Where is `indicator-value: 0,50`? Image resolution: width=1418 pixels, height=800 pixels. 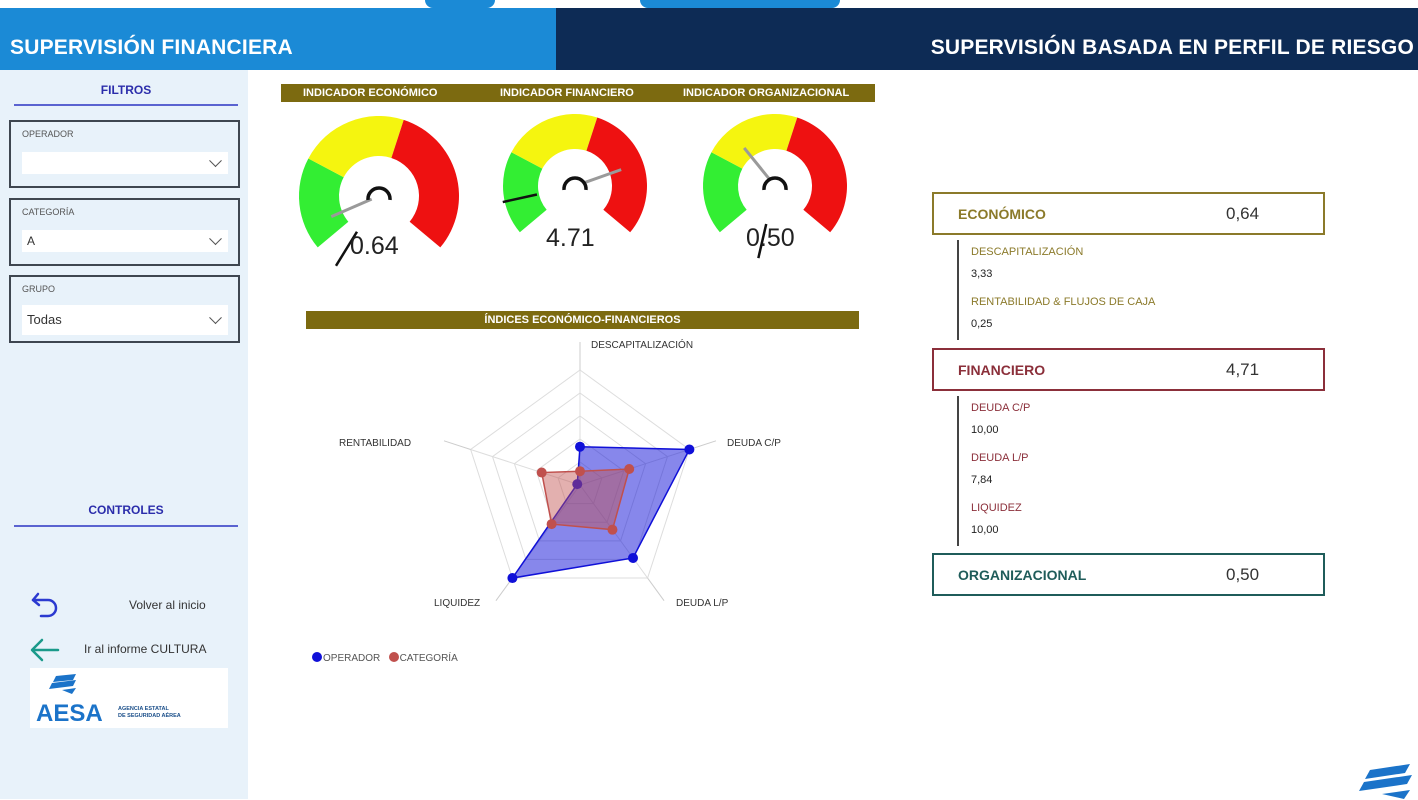
indicator-value: 0,50 is located at coordinates (1243, 574).